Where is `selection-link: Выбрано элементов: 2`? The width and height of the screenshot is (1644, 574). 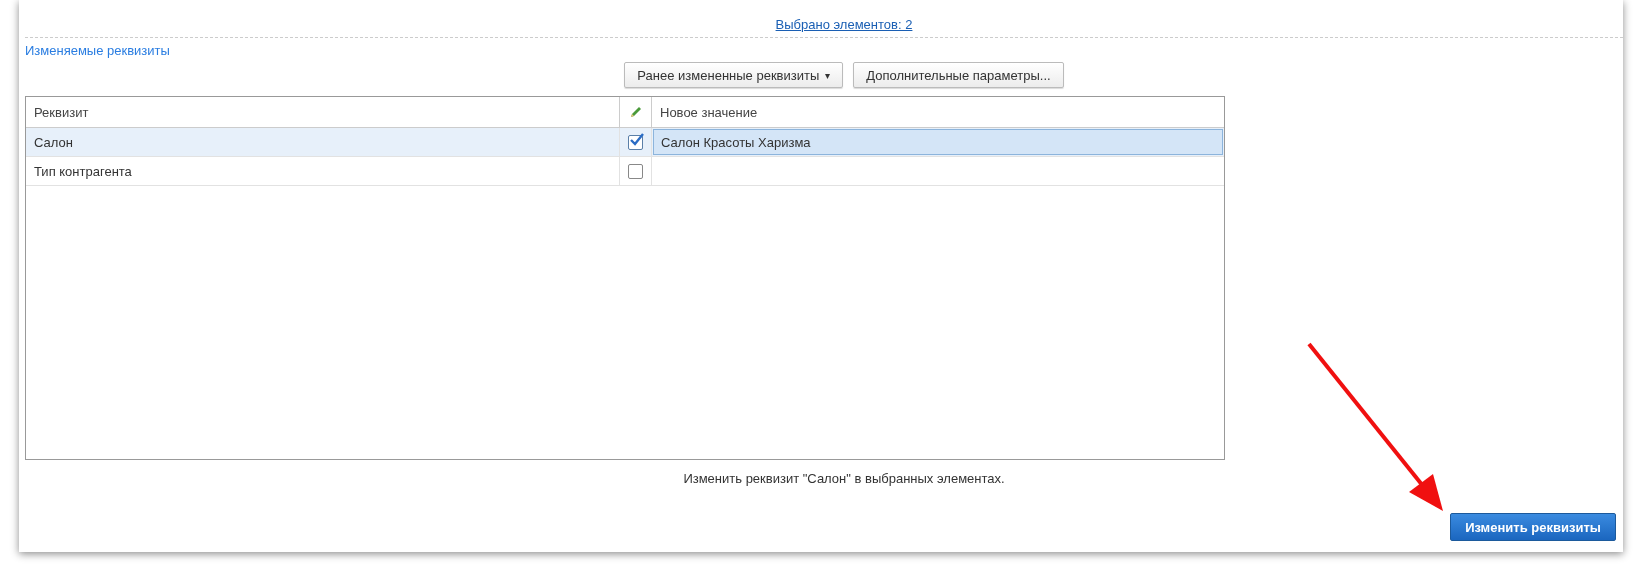
selection-link: Выбрано элементов: 2 is located at coordinates (844, 24).